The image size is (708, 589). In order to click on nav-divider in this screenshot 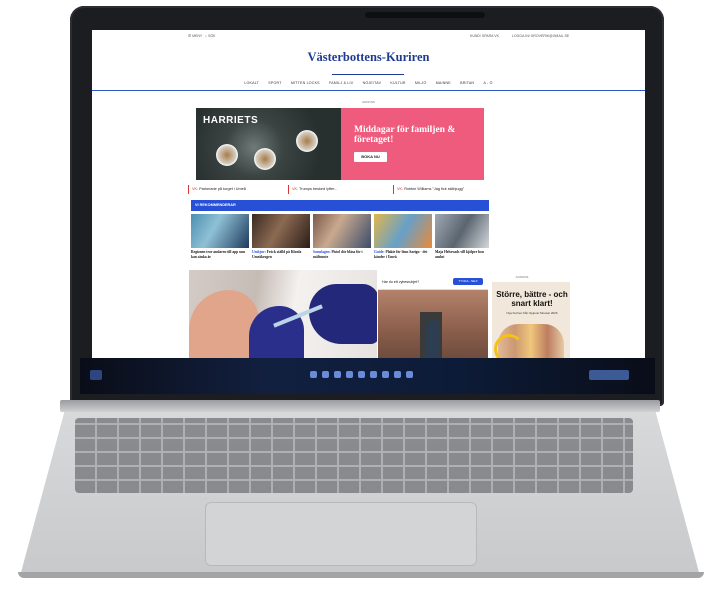, I will do `click(368, 90)`.